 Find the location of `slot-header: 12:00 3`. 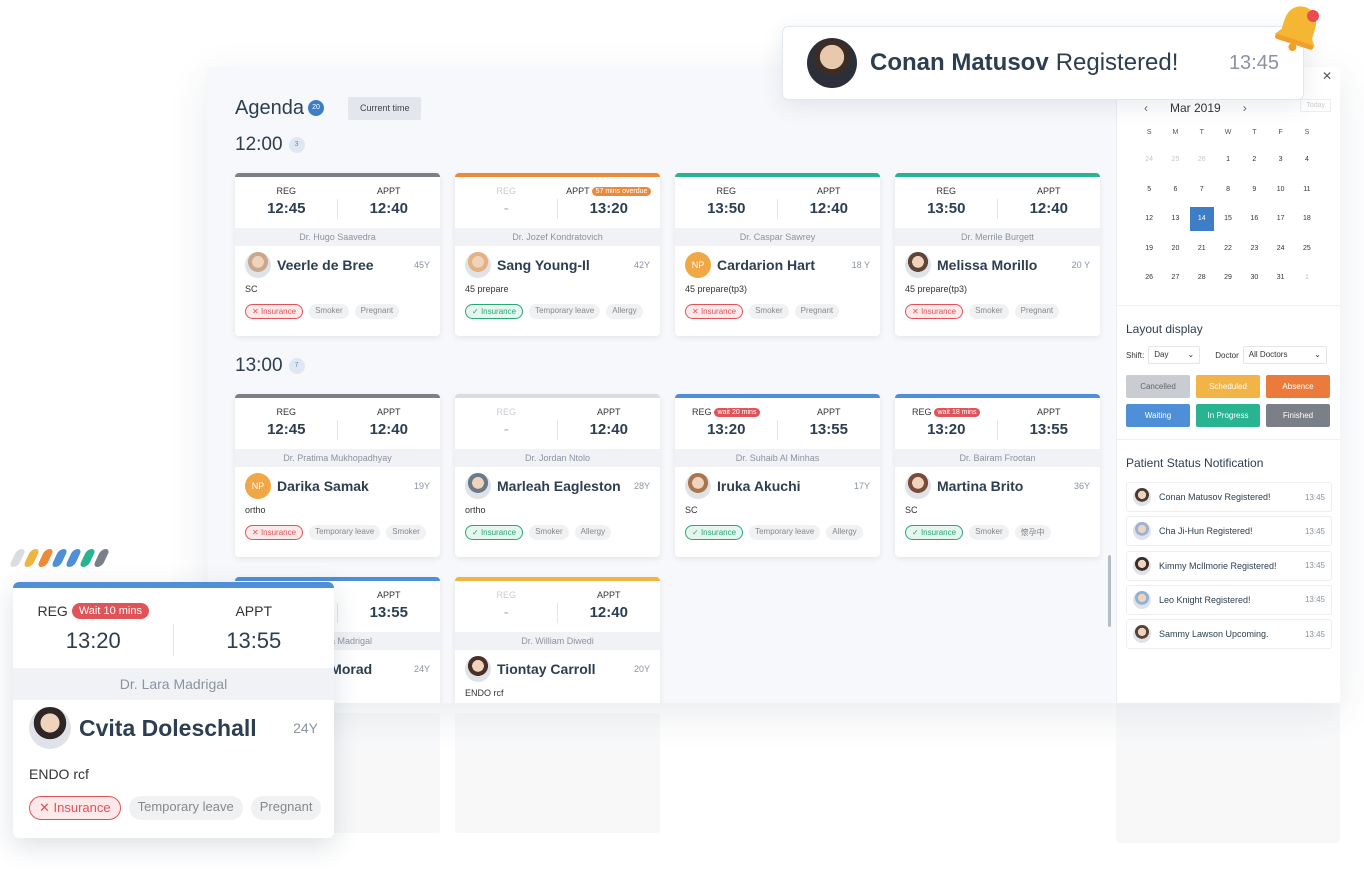

slot-header: 12:00 3 is located at coordinates (270, 145).